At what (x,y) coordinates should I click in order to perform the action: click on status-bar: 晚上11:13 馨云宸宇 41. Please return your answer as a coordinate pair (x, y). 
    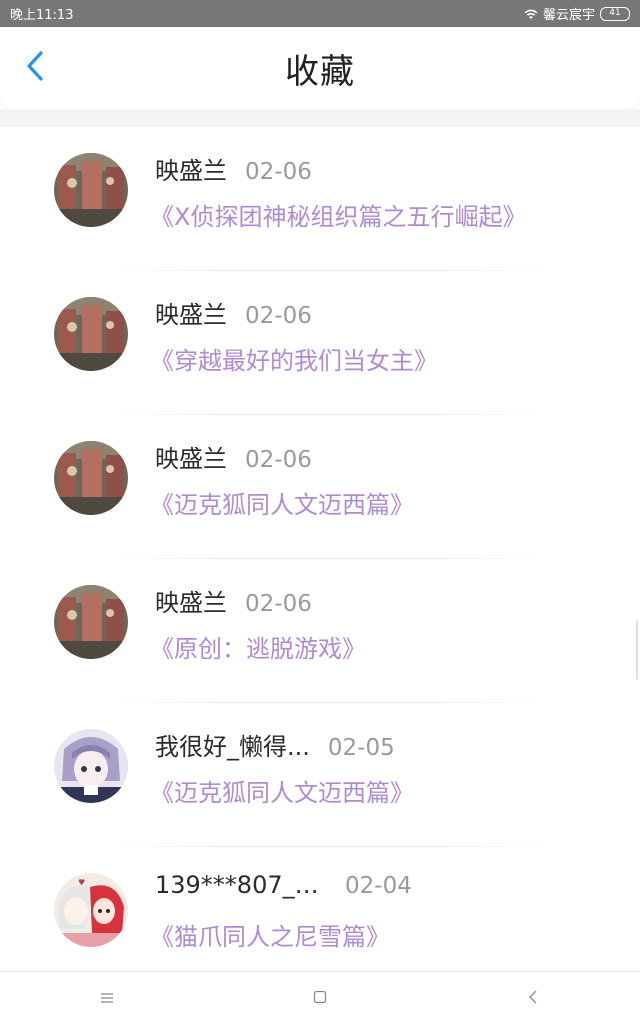
    Looking at the image, I should click on (320, 13).